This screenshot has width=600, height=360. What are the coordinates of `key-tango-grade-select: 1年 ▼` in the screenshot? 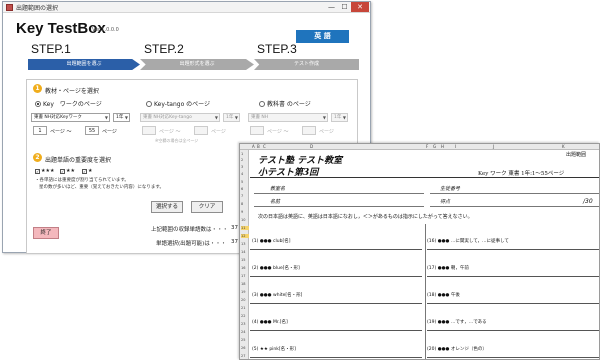 It's located at (231, 117).